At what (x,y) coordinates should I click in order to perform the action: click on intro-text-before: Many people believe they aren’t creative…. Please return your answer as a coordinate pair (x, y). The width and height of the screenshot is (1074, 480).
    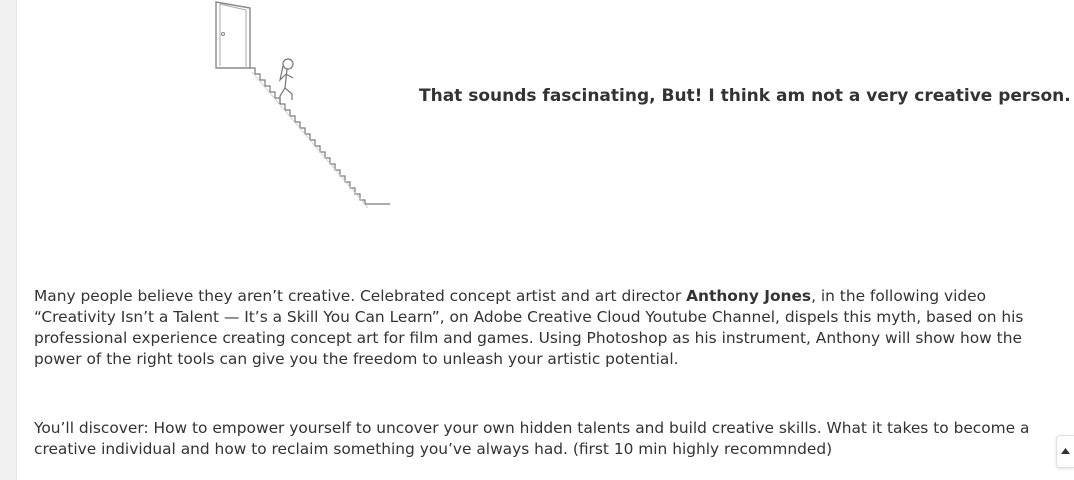
    Looking at the image, I should click on (360, 296).